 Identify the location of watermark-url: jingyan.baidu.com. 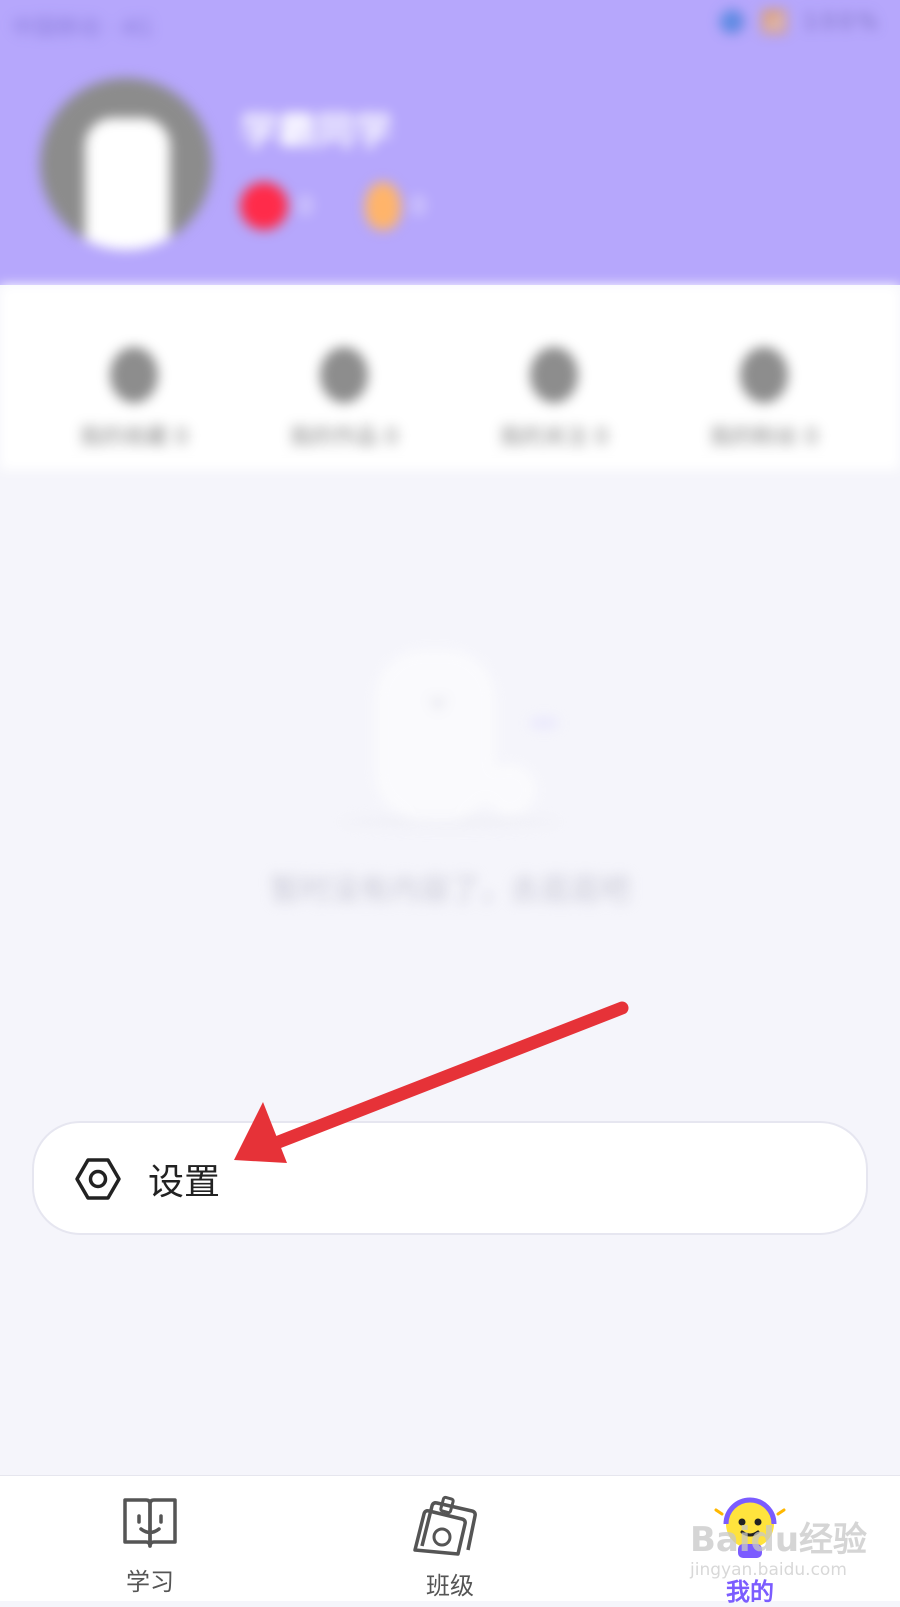
(768, 1570).